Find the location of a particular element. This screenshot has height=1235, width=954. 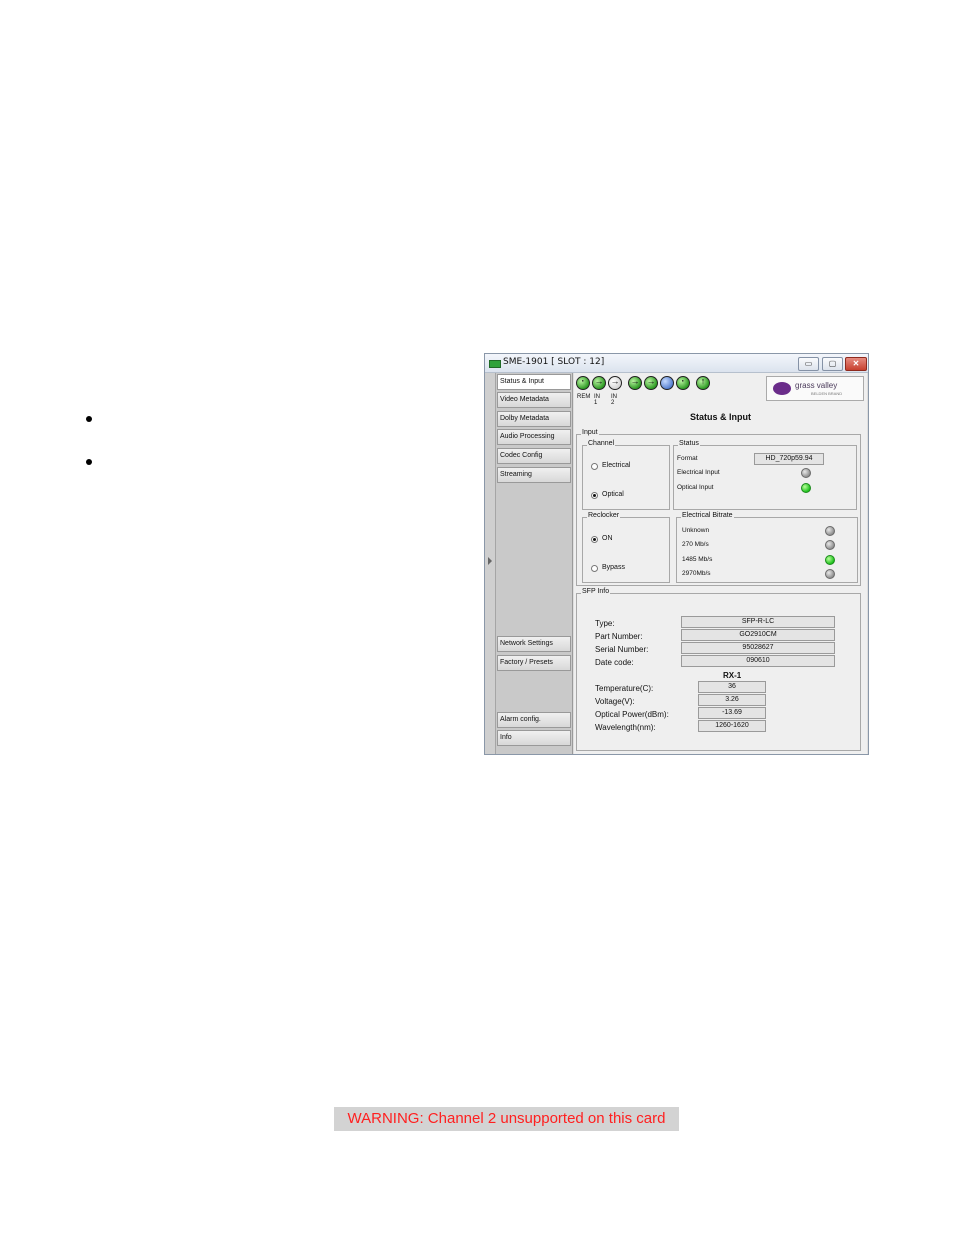

radio-reclocker-bypass-label: Bypass is located at coordinates (613, 567).